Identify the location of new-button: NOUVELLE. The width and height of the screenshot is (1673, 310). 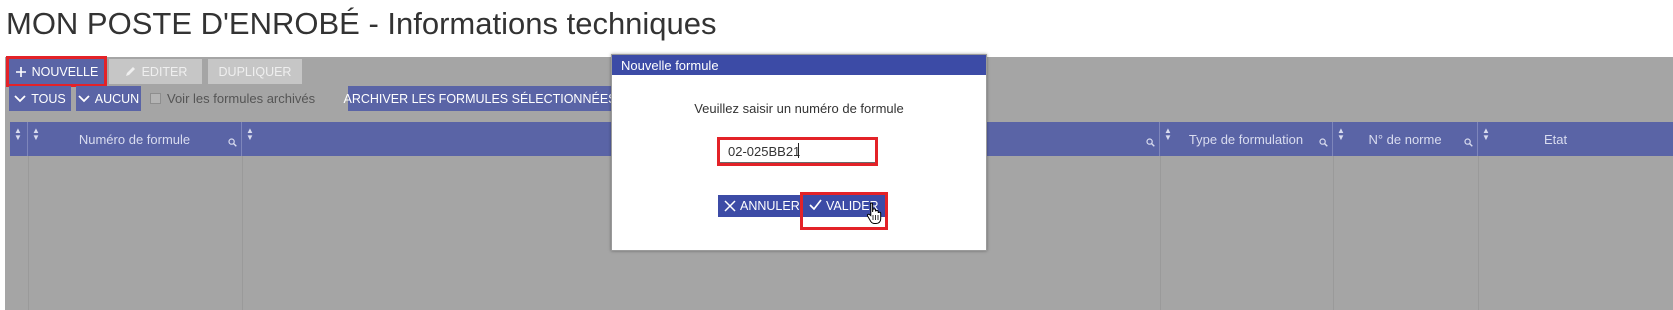
(56, 71).